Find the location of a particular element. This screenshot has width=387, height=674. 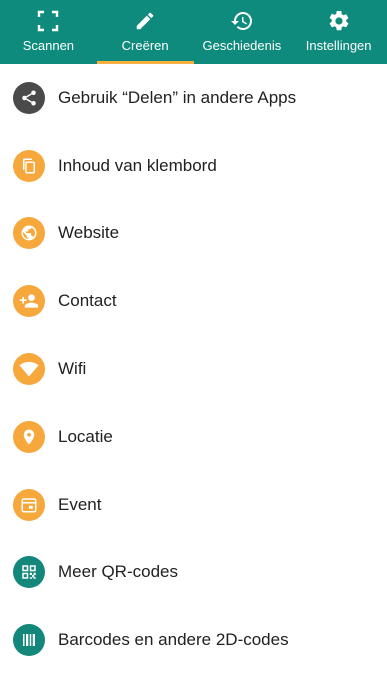

tab-scannen: Scannen is located at coordinates (48, 32).